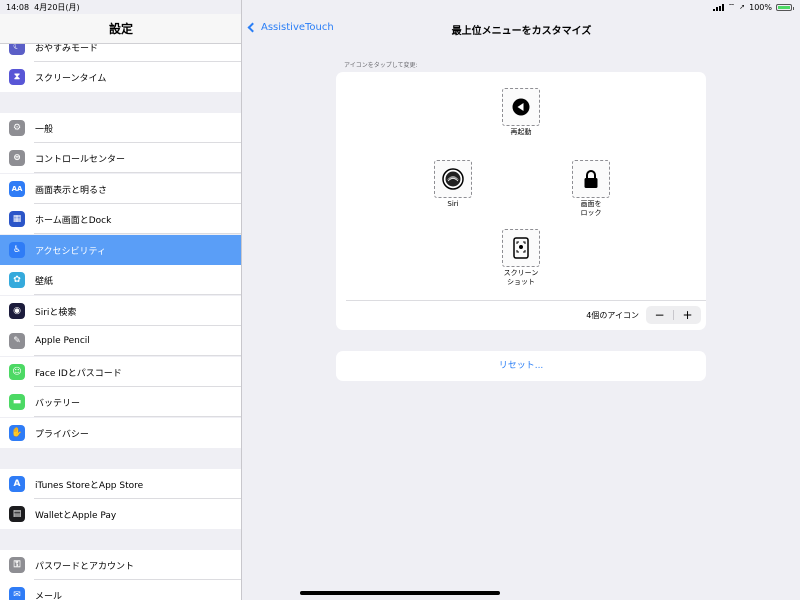 The height and width of the screenshot is (600, 800). What do you see at coordinates (120, 311) in the screenshot?
I see `sidebar-item: ◉ Siriと検索` at bounding box center [120, 311].